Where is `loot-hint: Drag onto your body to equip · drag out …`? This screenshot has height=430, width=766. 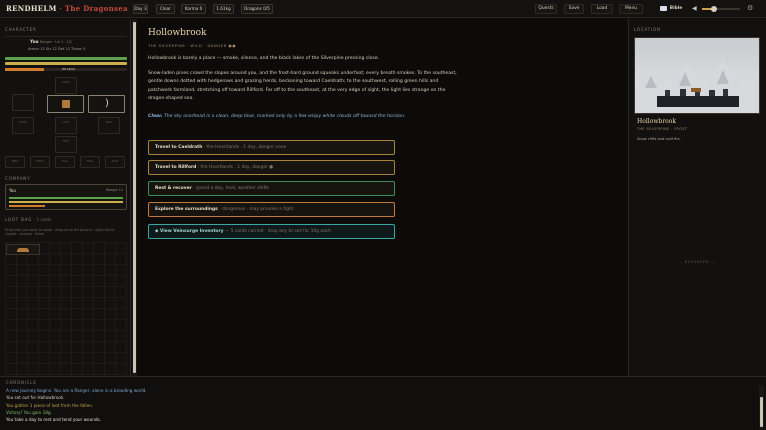
loot-hint: Drag onto your body to equip · drag out … is located at coordinates (60, 232).